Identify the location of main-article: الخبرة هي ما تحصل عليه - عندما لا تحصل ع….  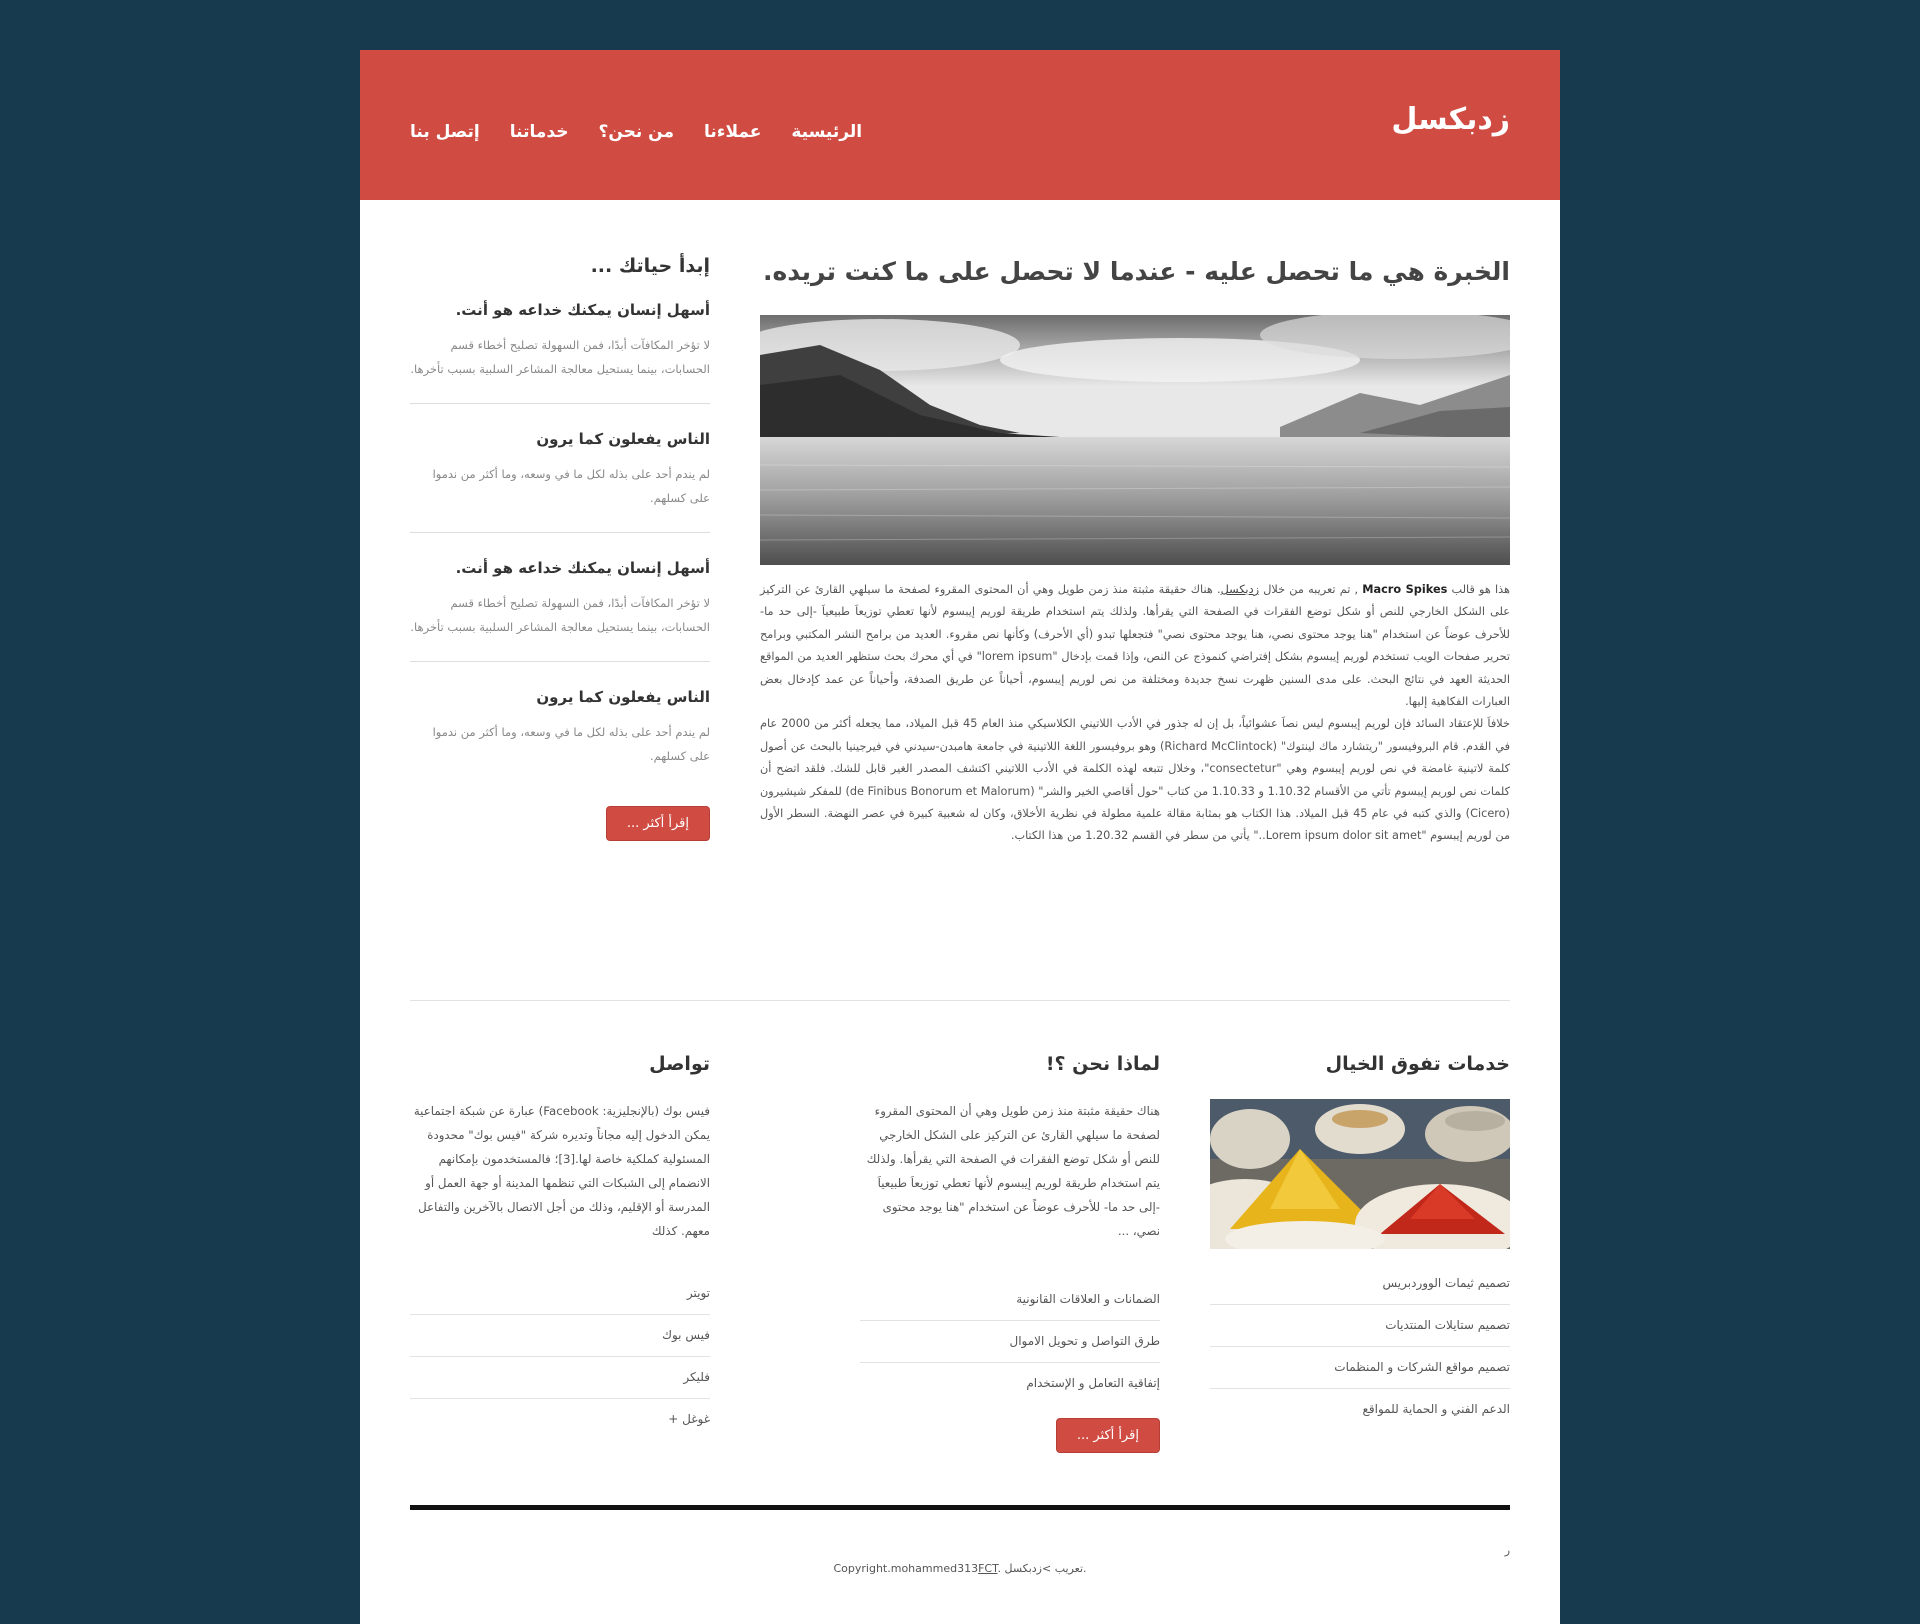
(1135, 551).